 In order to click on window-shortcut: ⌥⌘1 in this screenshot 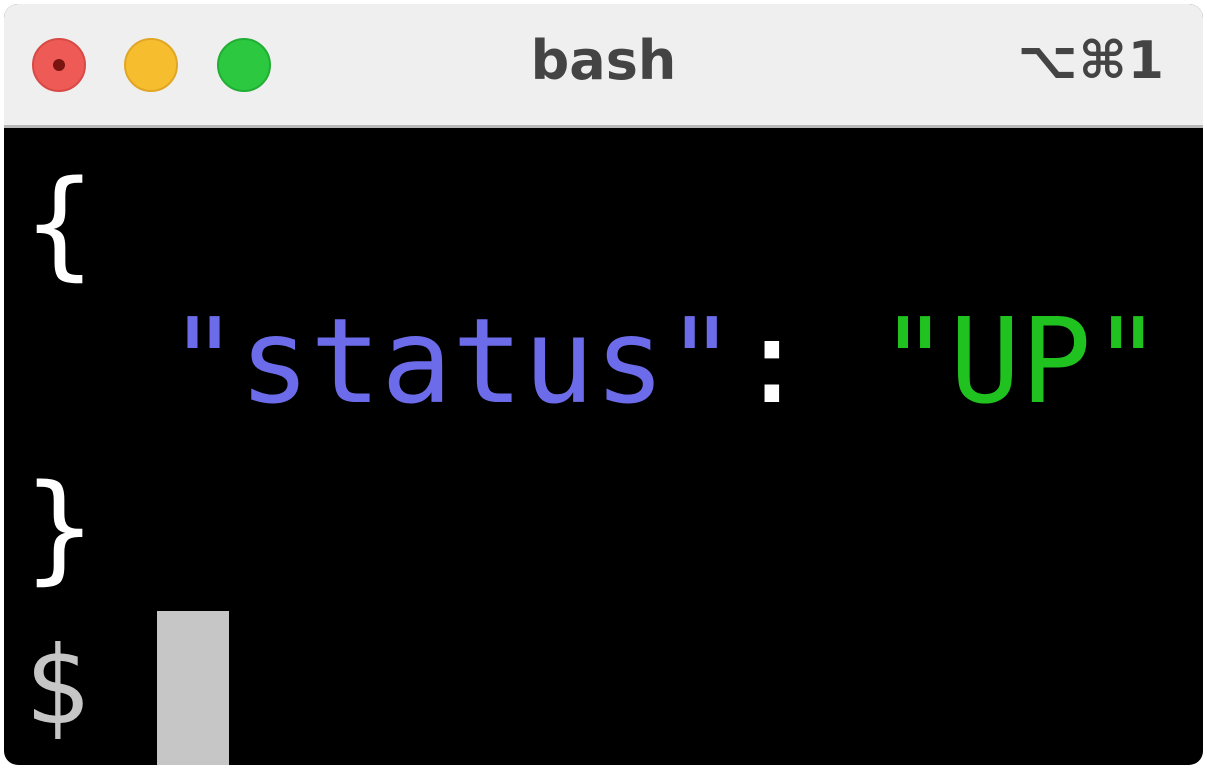, I will do `click(1091, 61)`.